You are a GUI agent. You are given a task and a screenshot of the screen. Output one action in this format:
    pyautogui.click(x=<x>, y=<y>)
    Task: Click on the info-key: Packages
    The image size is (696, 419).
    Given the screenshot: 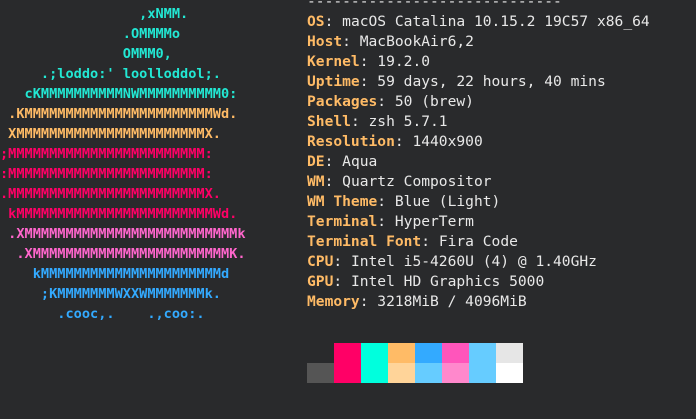 What is the action you would take?
    pyautogui.click(x=342, y=101)
    